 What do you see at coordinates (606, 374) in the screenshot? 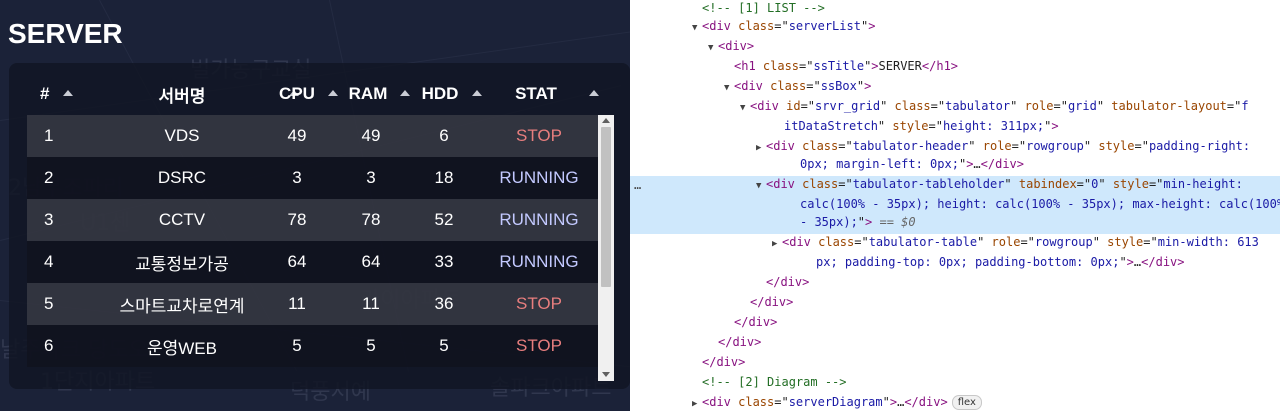
I see `scroll-down-arrow-icon` at bounding box center [606, 374].